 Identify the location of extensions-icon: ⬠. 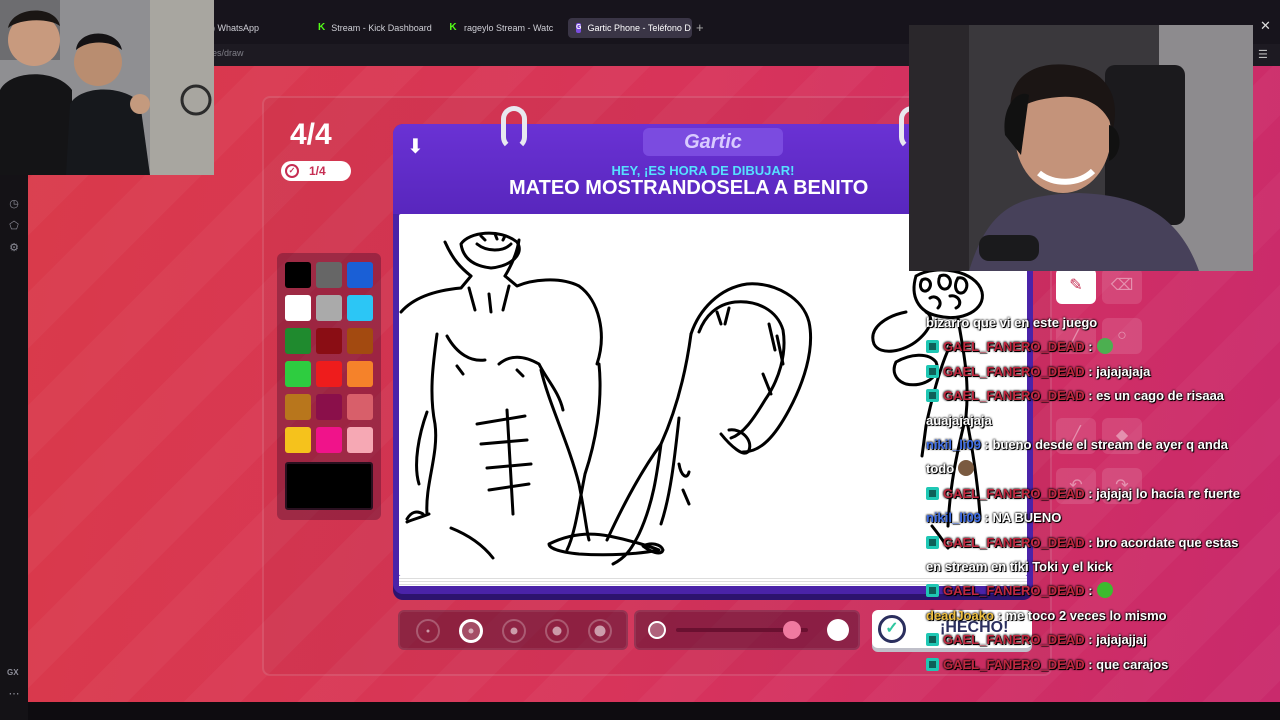
(14, 226).